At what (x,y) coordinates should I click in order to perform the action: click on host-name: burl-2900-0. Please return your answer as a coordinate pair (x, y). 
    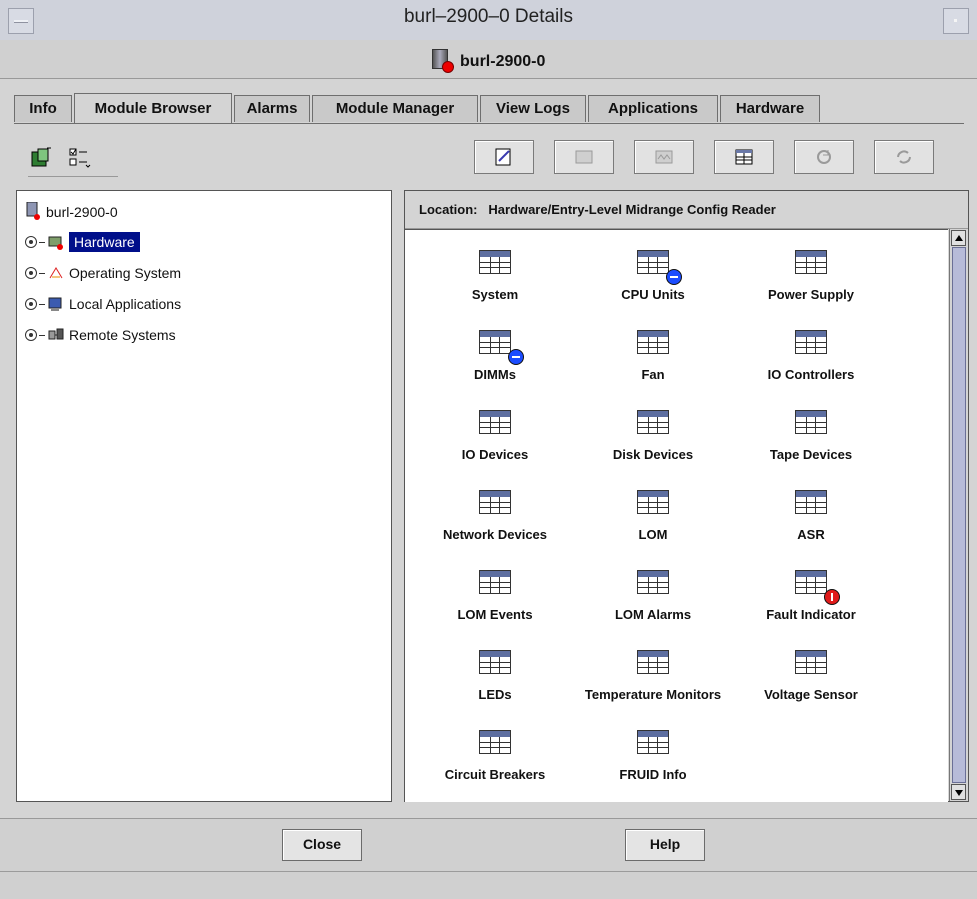
    Looking at the image, I should click on (503, 61).